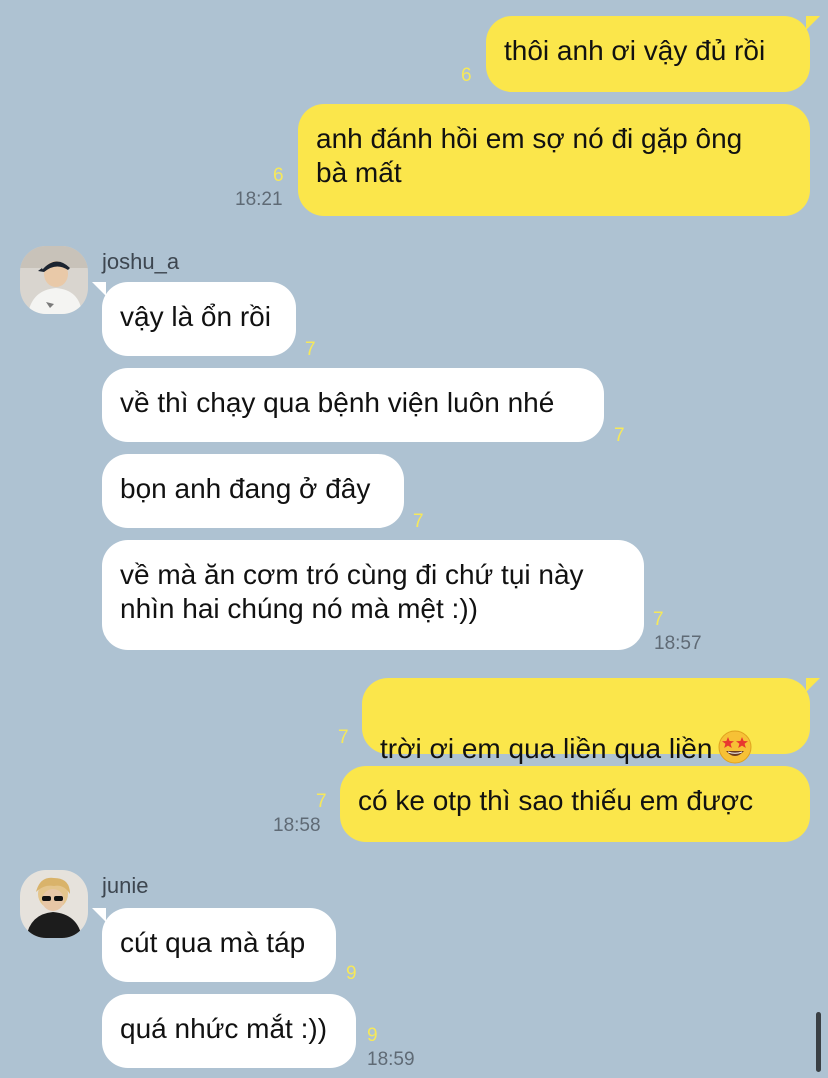 This screenshot has height=1078, width=828. I want to click on message-bubble-received: quá nhức mắt :)), so click(229, 1031).